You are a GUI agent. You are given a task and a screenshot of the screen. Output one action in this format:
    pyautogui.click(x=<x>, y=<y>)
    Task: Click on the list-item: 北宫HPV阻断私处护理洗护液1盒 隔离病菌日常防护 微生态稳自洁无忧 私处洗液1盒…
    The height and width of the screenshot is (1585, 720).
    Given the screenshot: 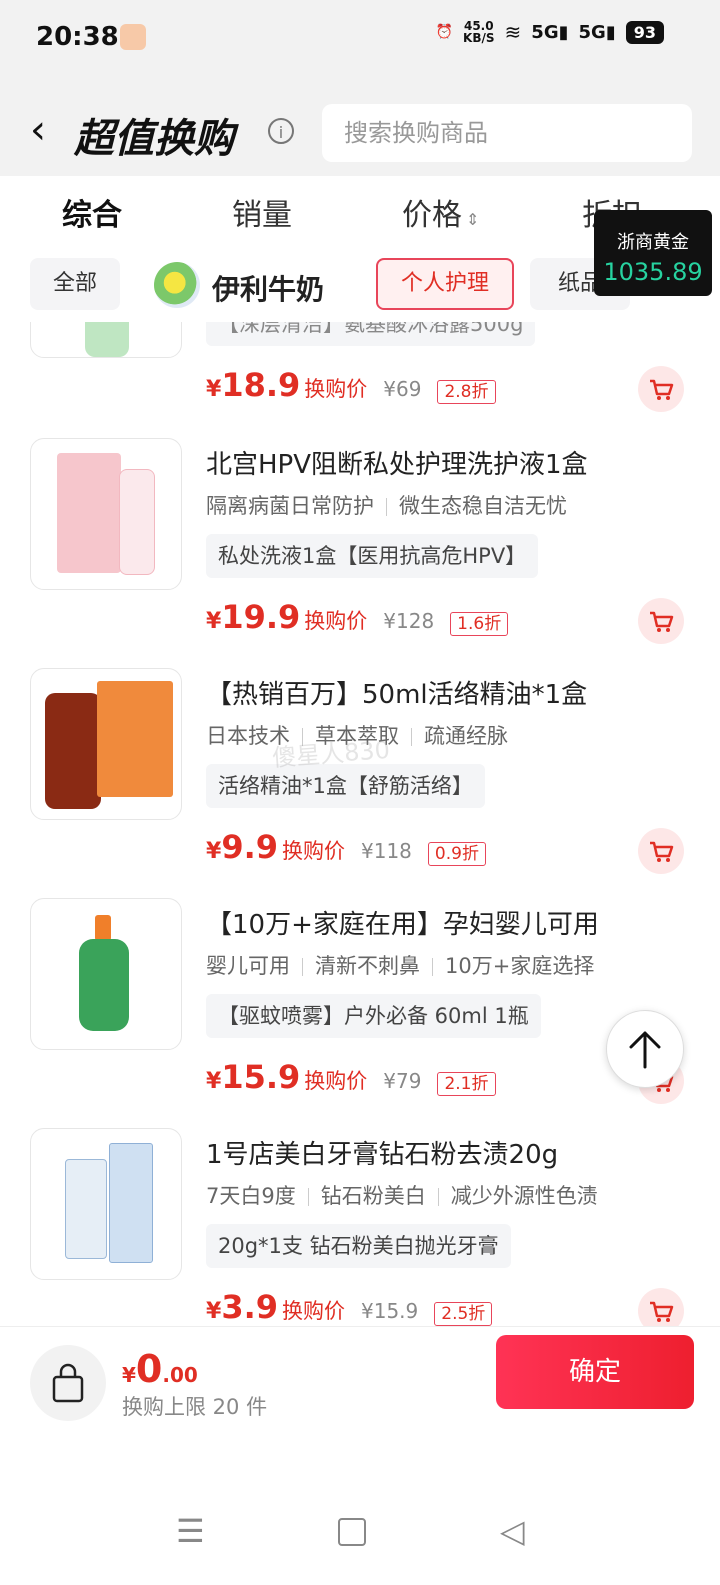 What is the action you would take?
    pyautogui.click(x=360, y=553)
    